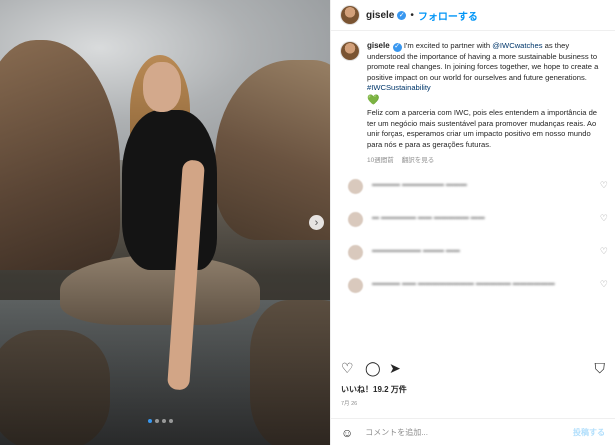 The image size is (615, 446). I want to click on action-bar: ♡ ◯ ➤ ⛉, so click(473, 368).